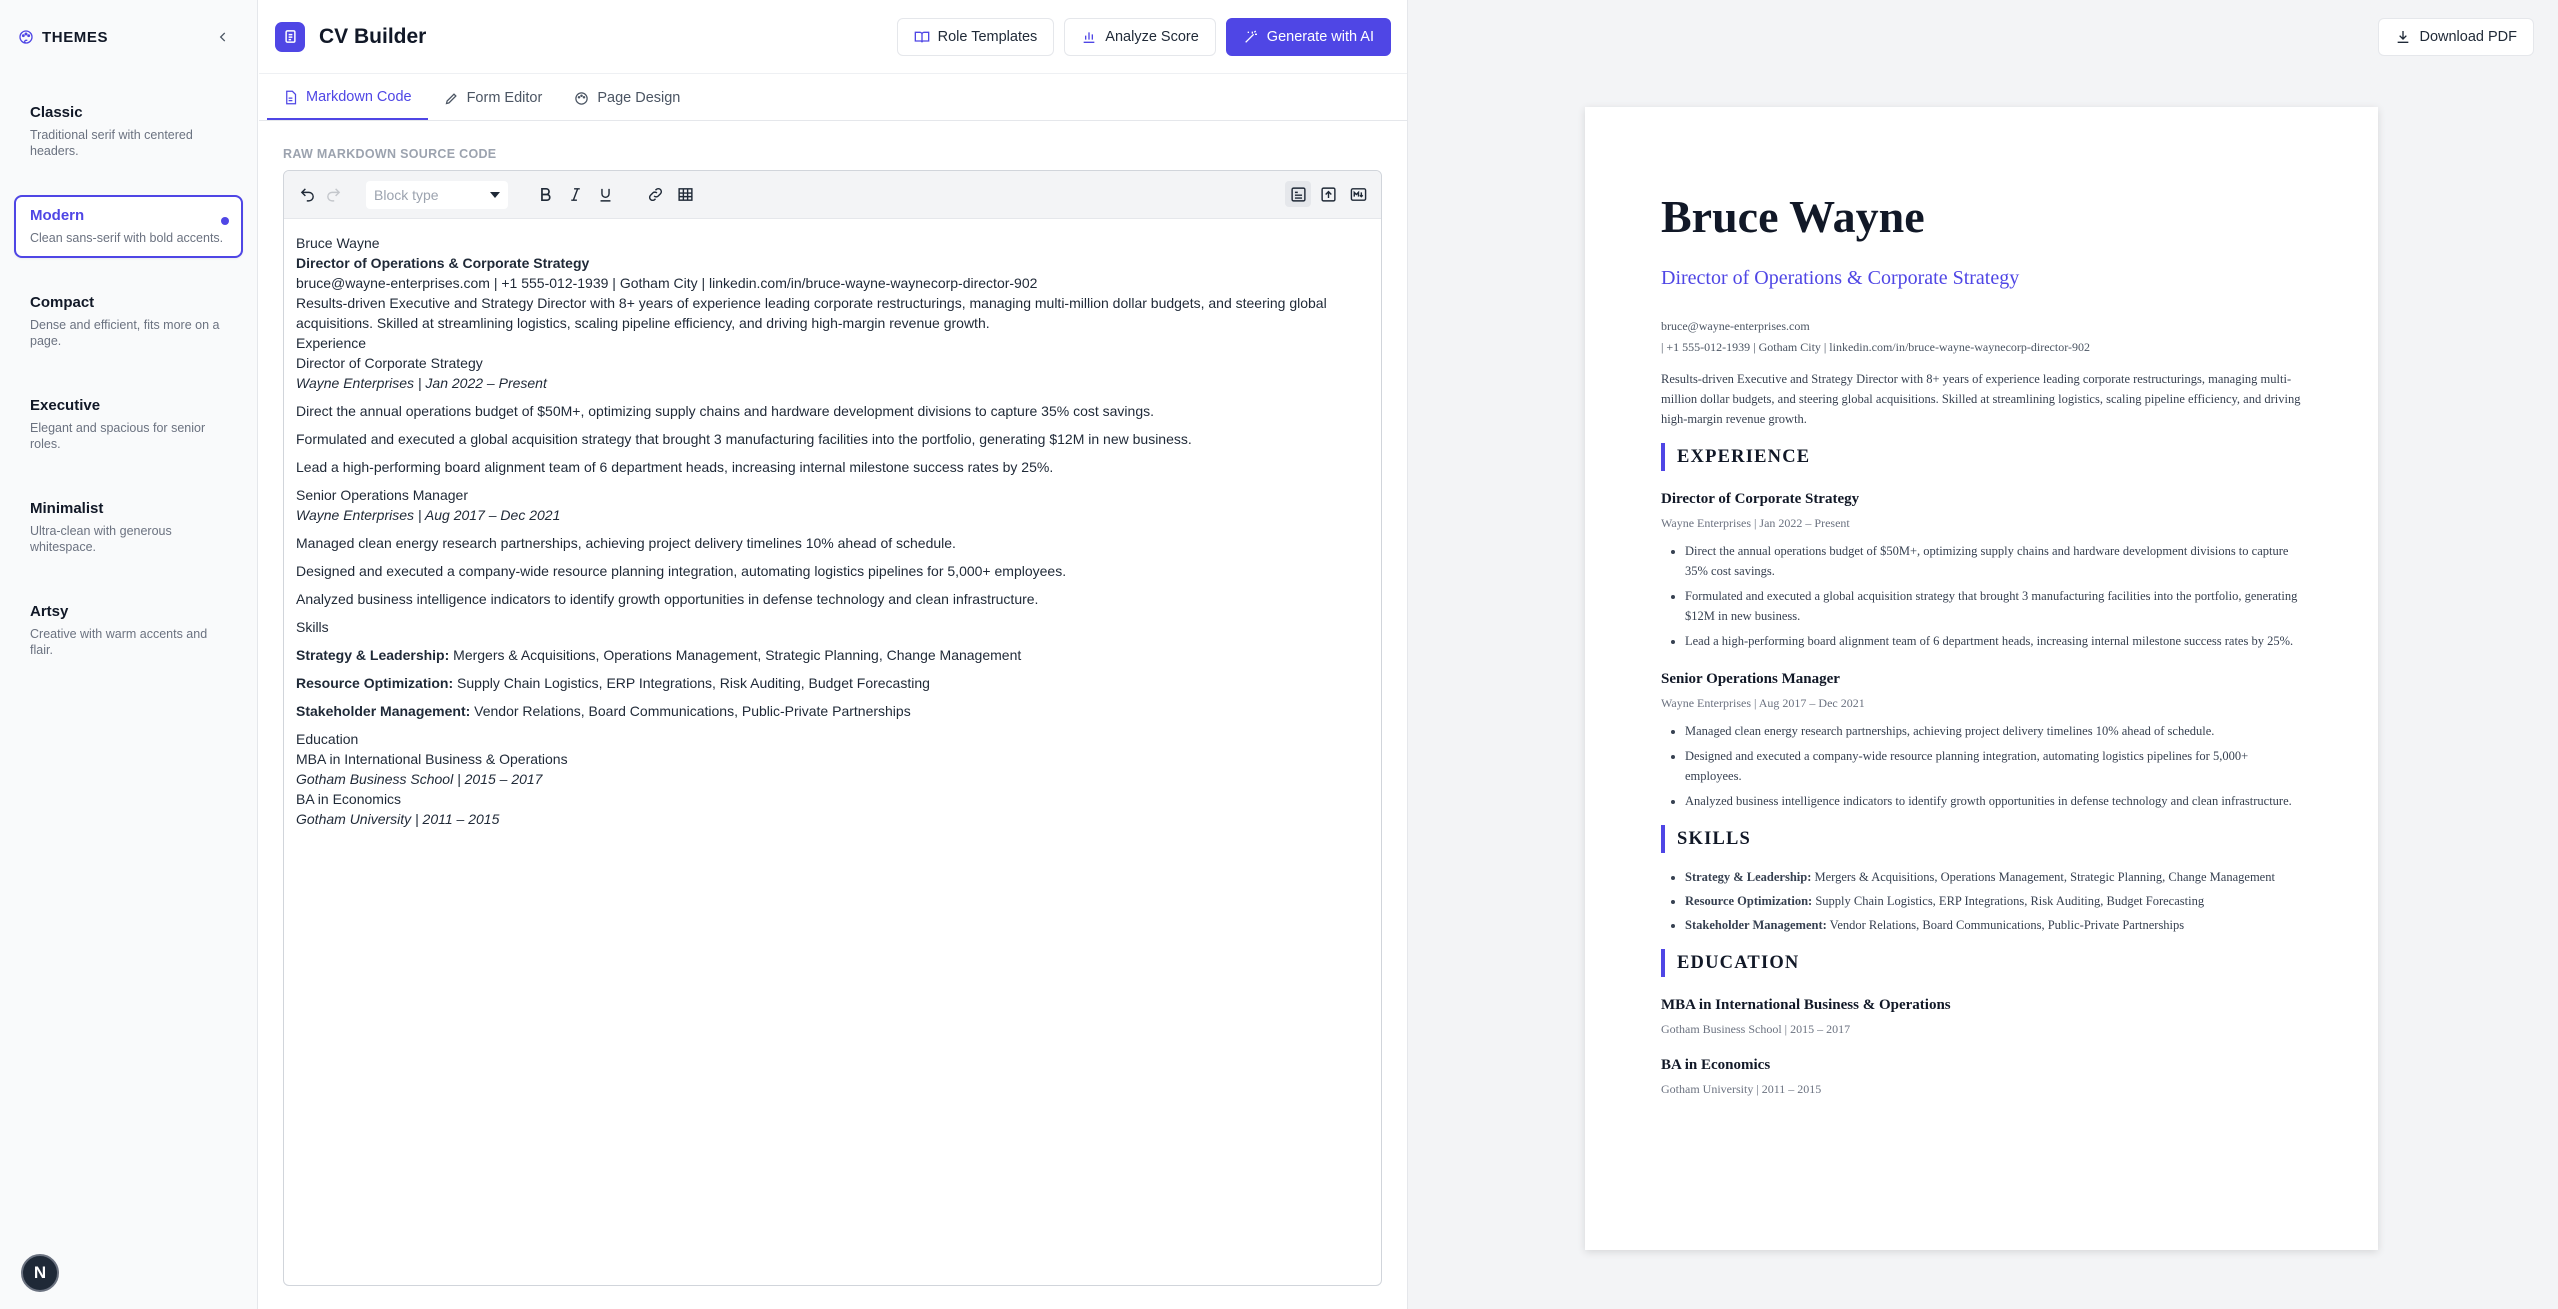 Image resolution: width=2558 pixels, height=1309 pixels. What do you see at coordinates (833, 120) in the screenshot?
I see `tabs-divider` at bounding box center [833, 120].